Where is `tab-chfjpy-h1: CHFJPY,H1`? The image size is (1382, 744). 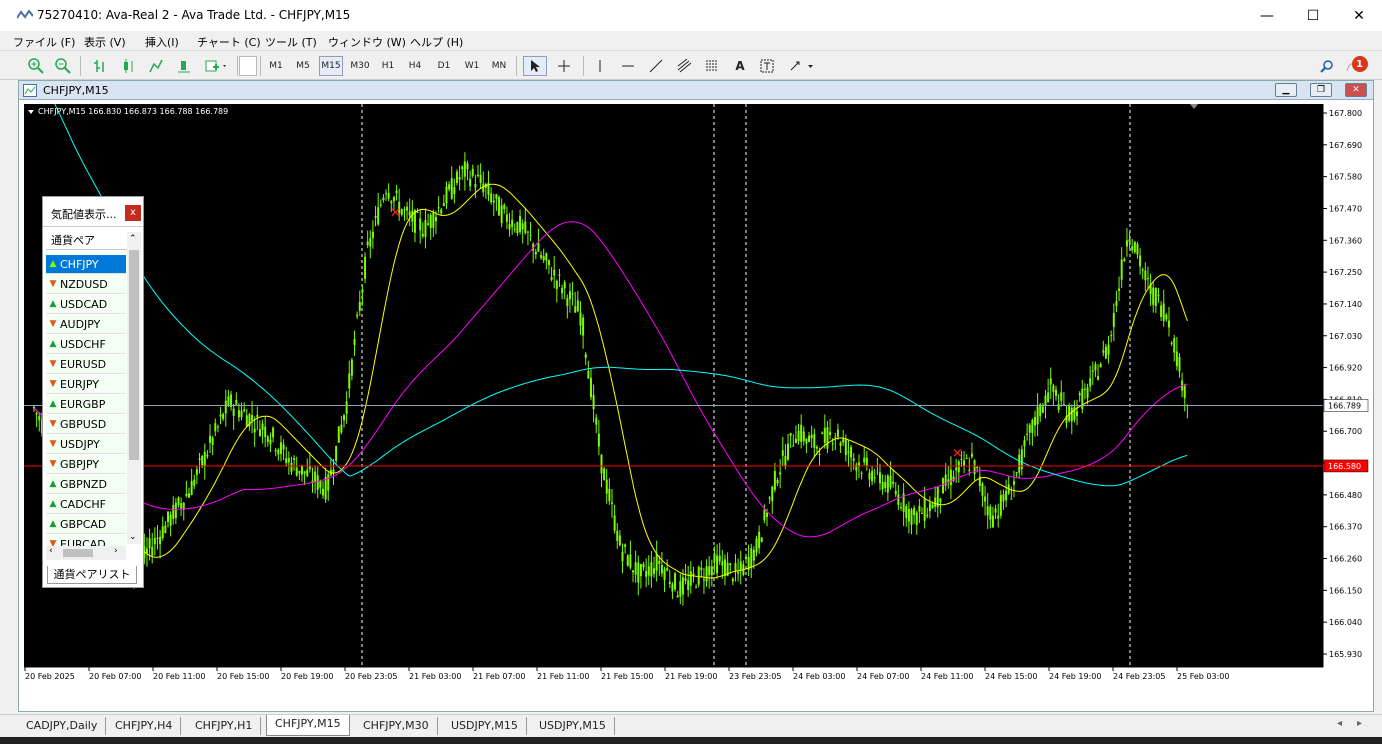 tab-chfjpy-h1: CHFJPY,H1 is located at coordinates (224, 726).